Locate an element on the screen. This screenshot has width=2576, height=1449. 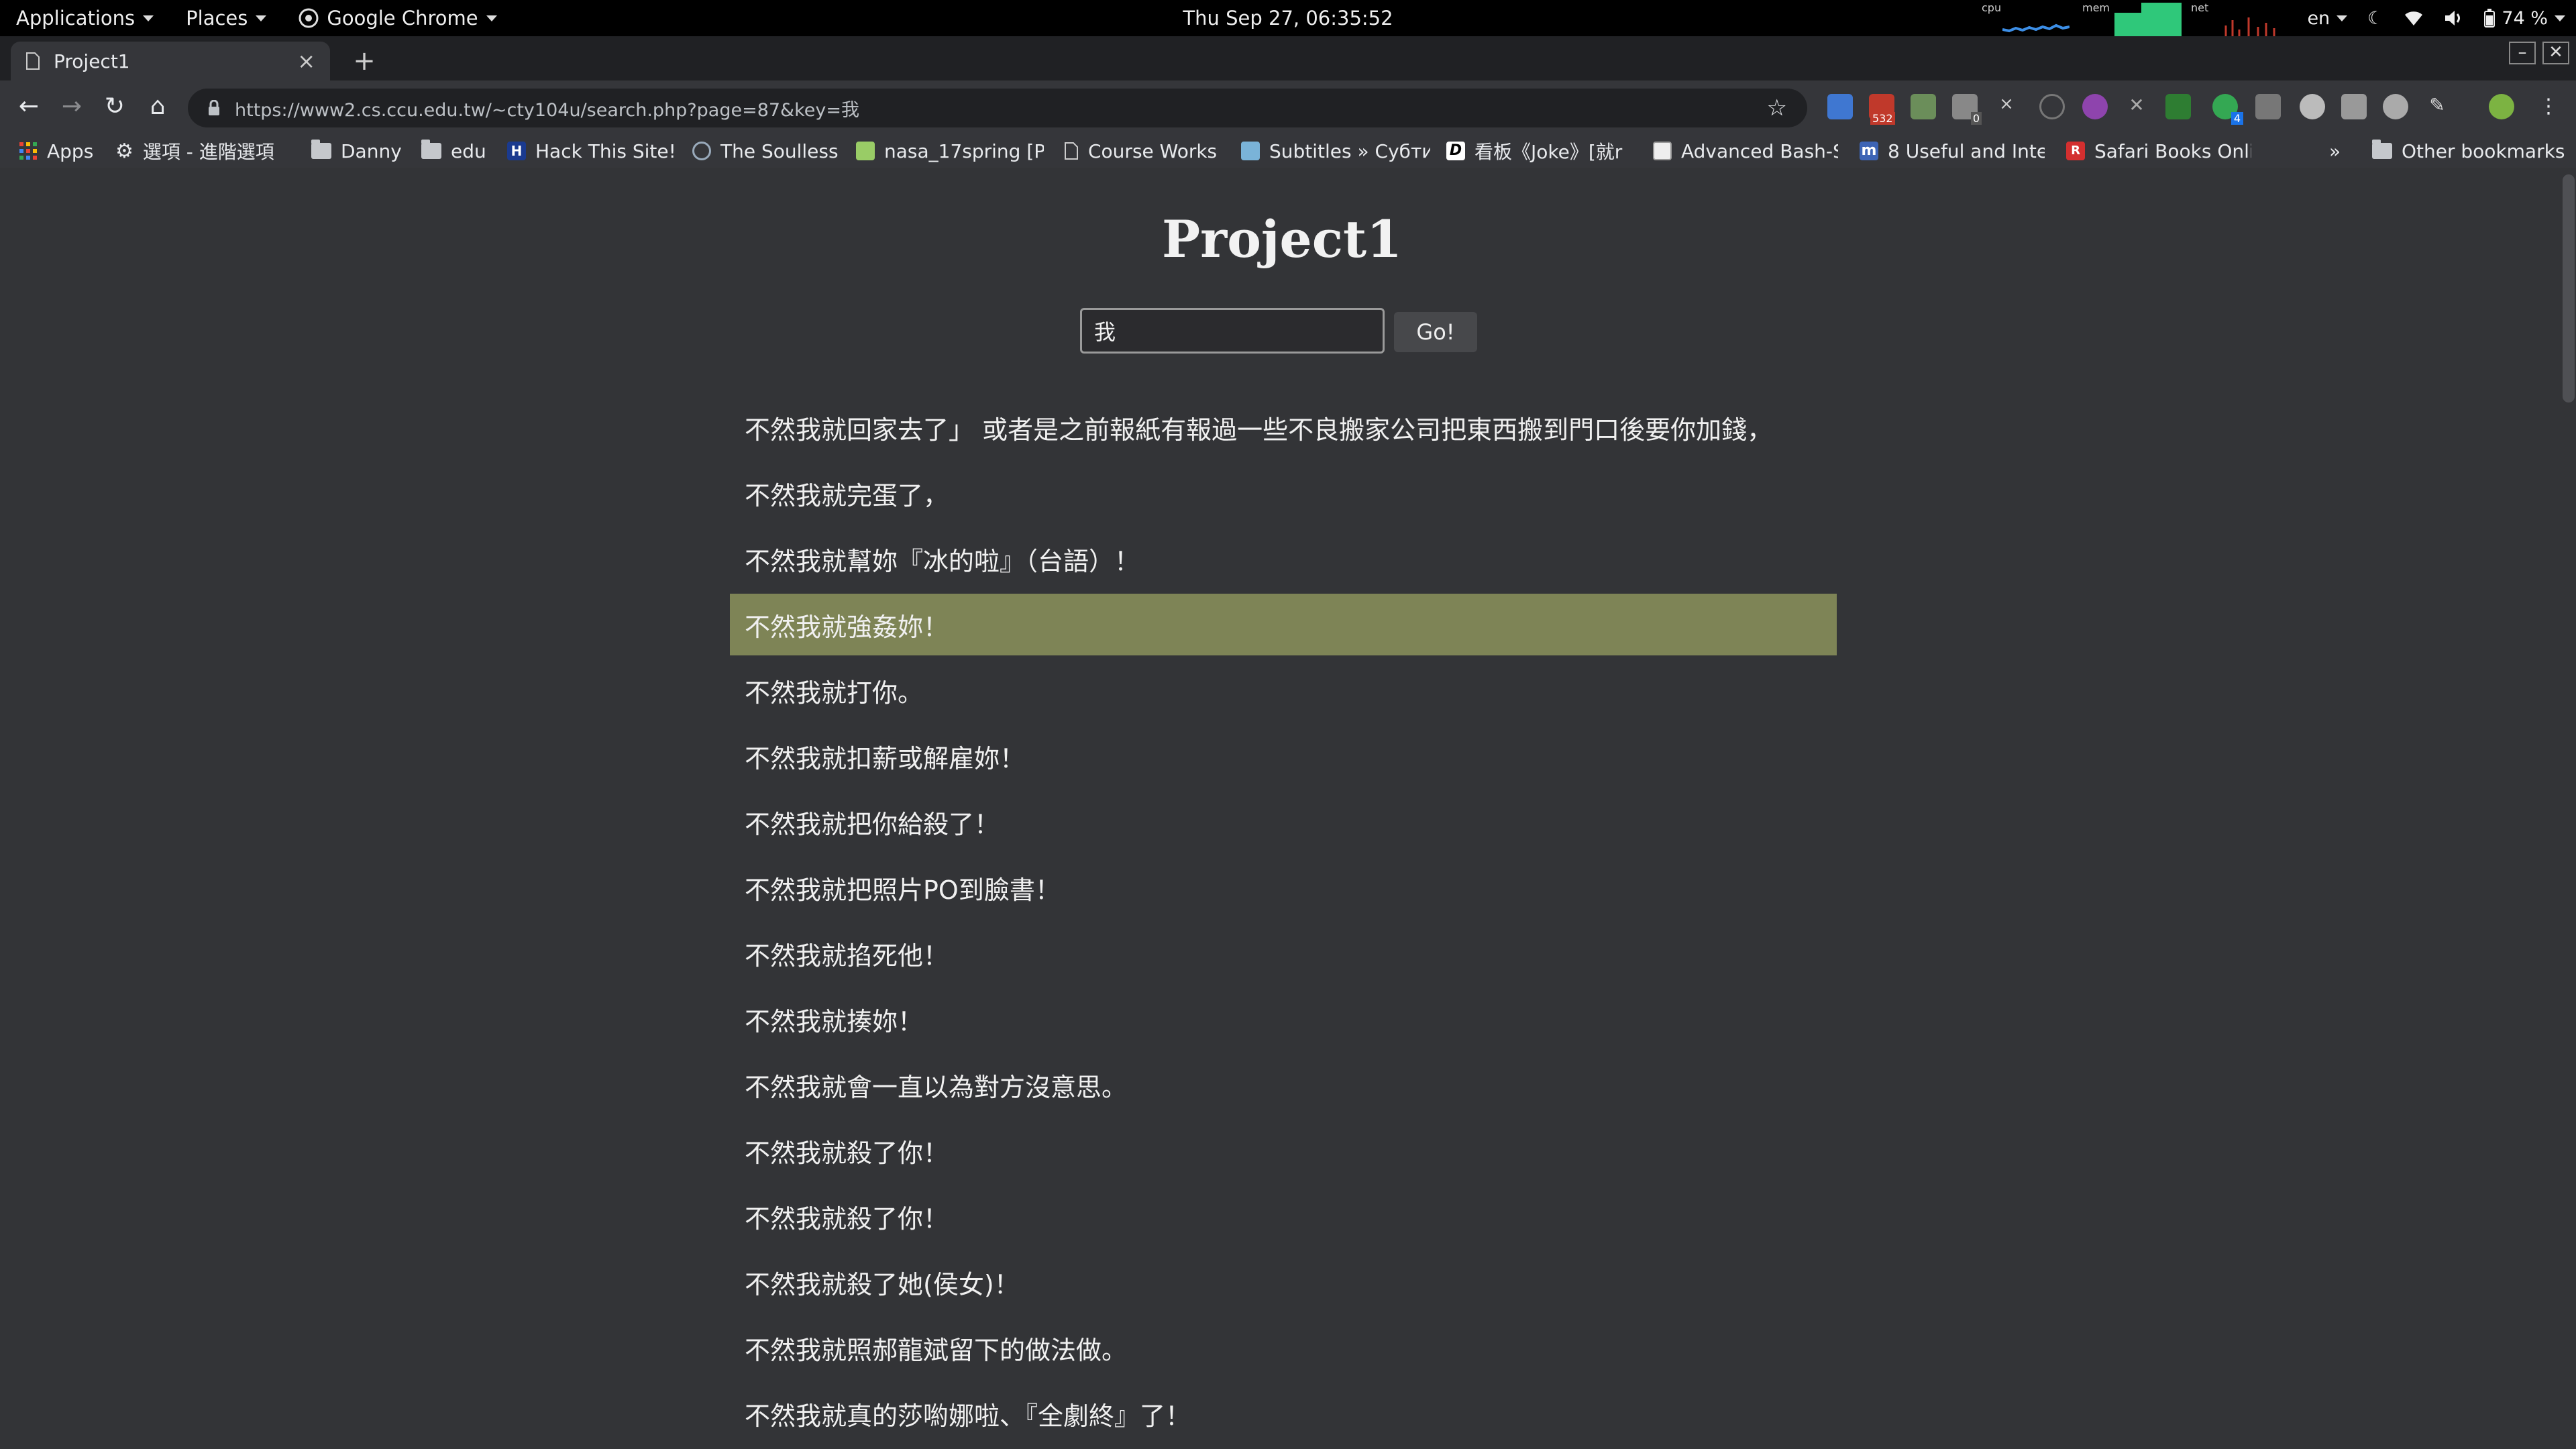
bookmark-the-soulless: The Soulless is located at coordinates (765, 151).